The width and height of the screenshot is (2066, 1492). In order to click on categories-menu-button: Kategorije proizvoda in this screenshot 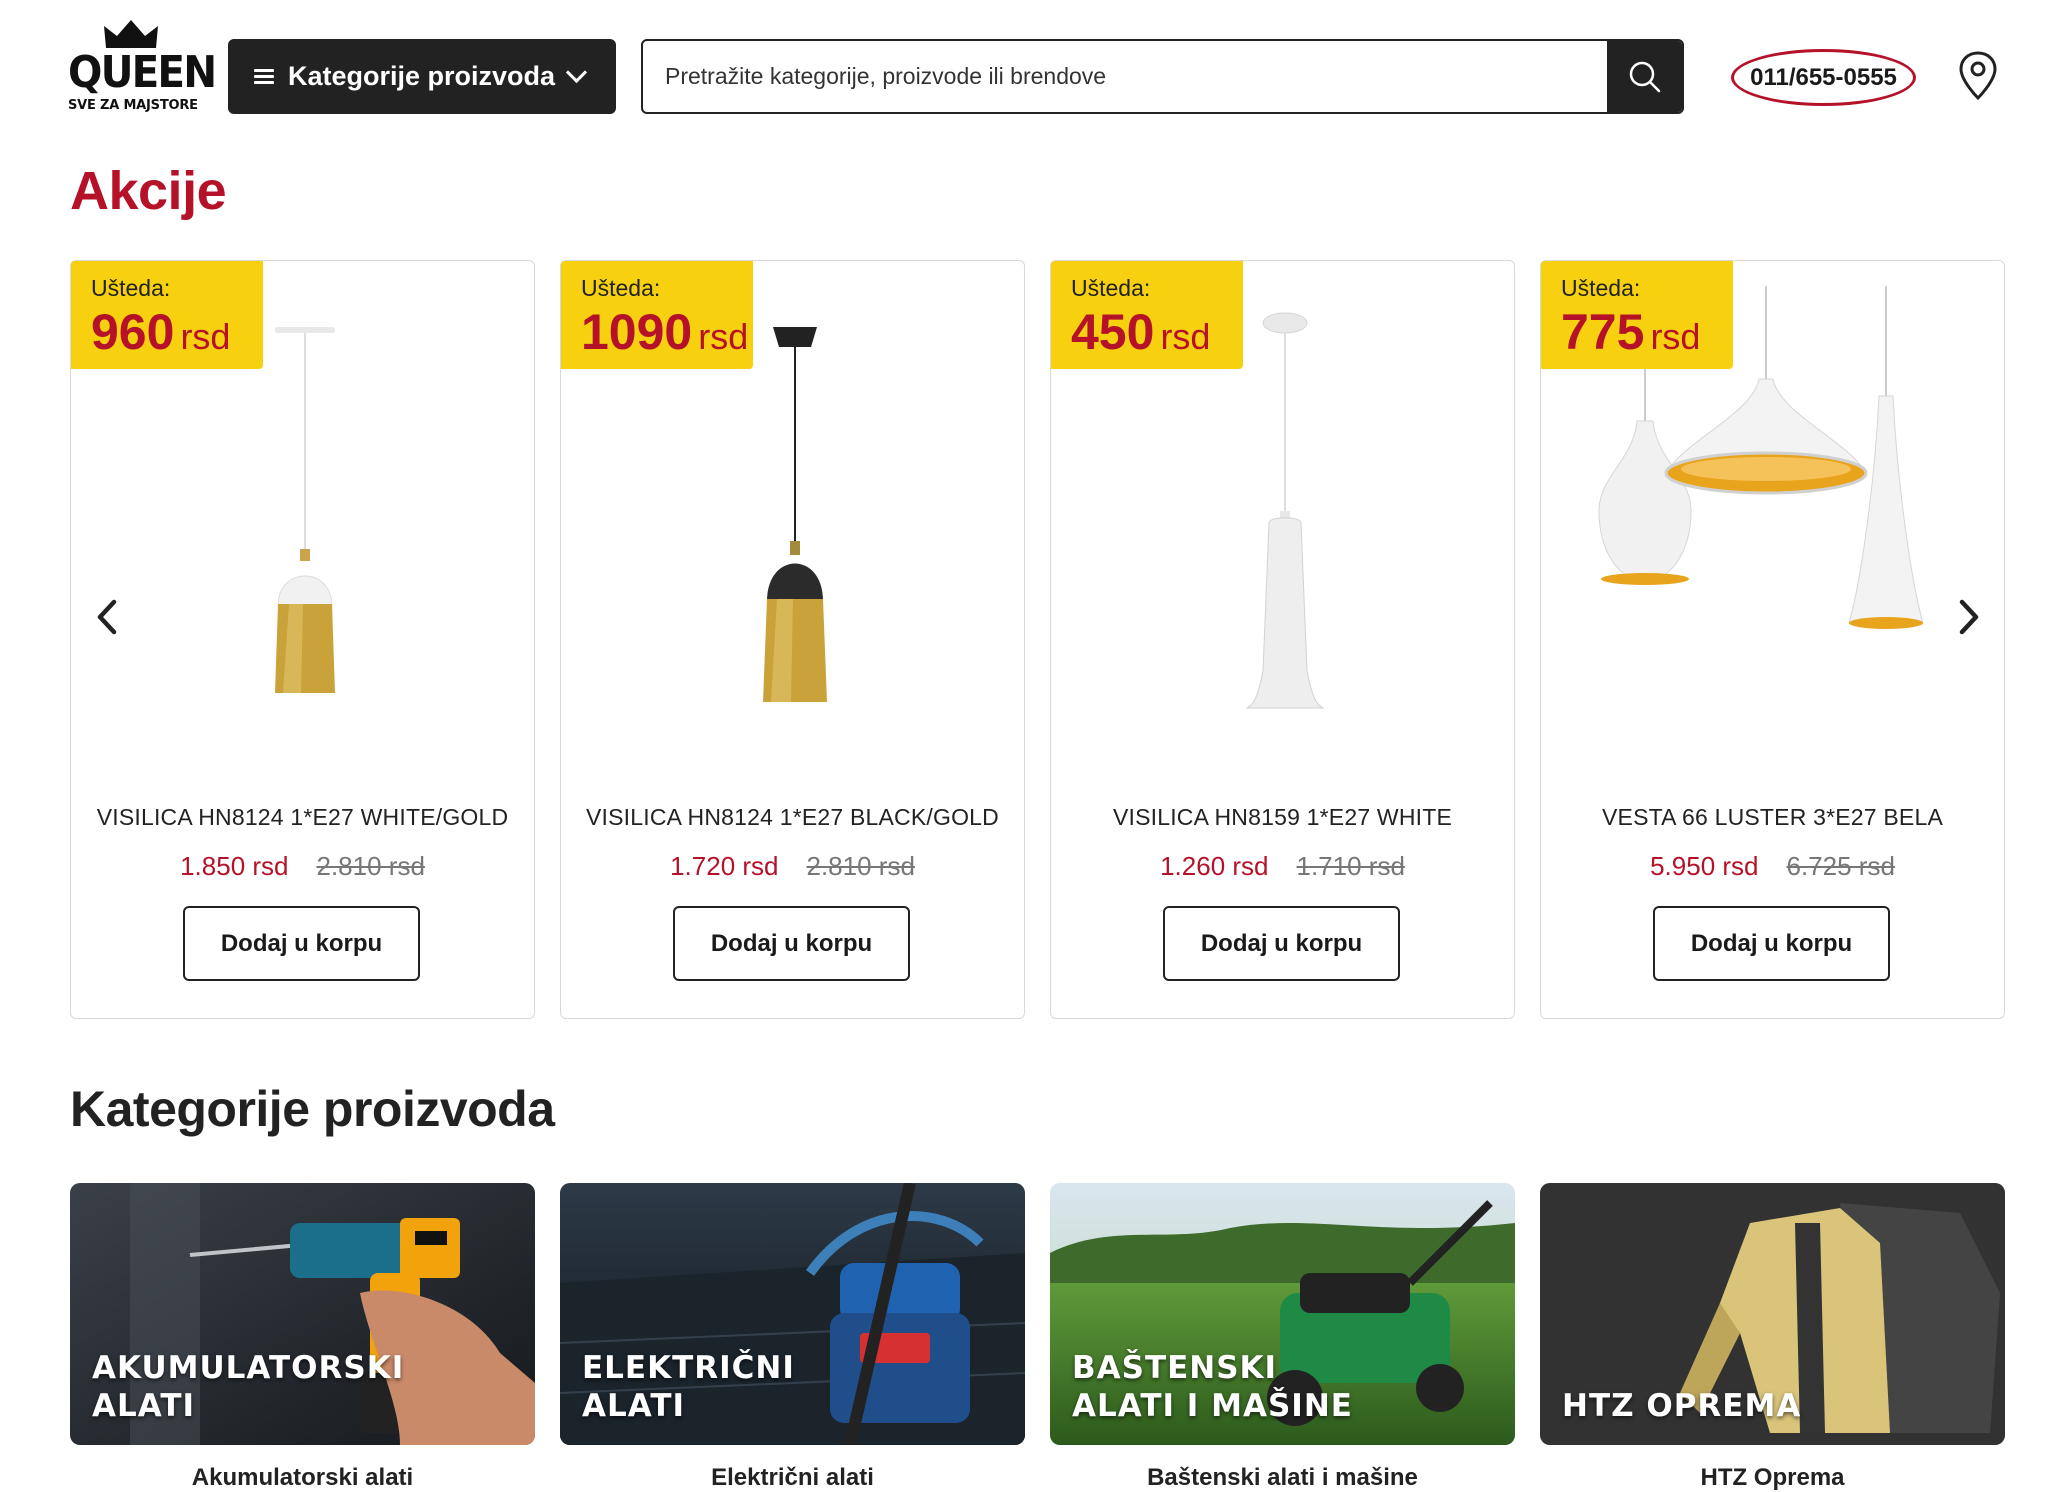, I will do `click(422, 76)`.